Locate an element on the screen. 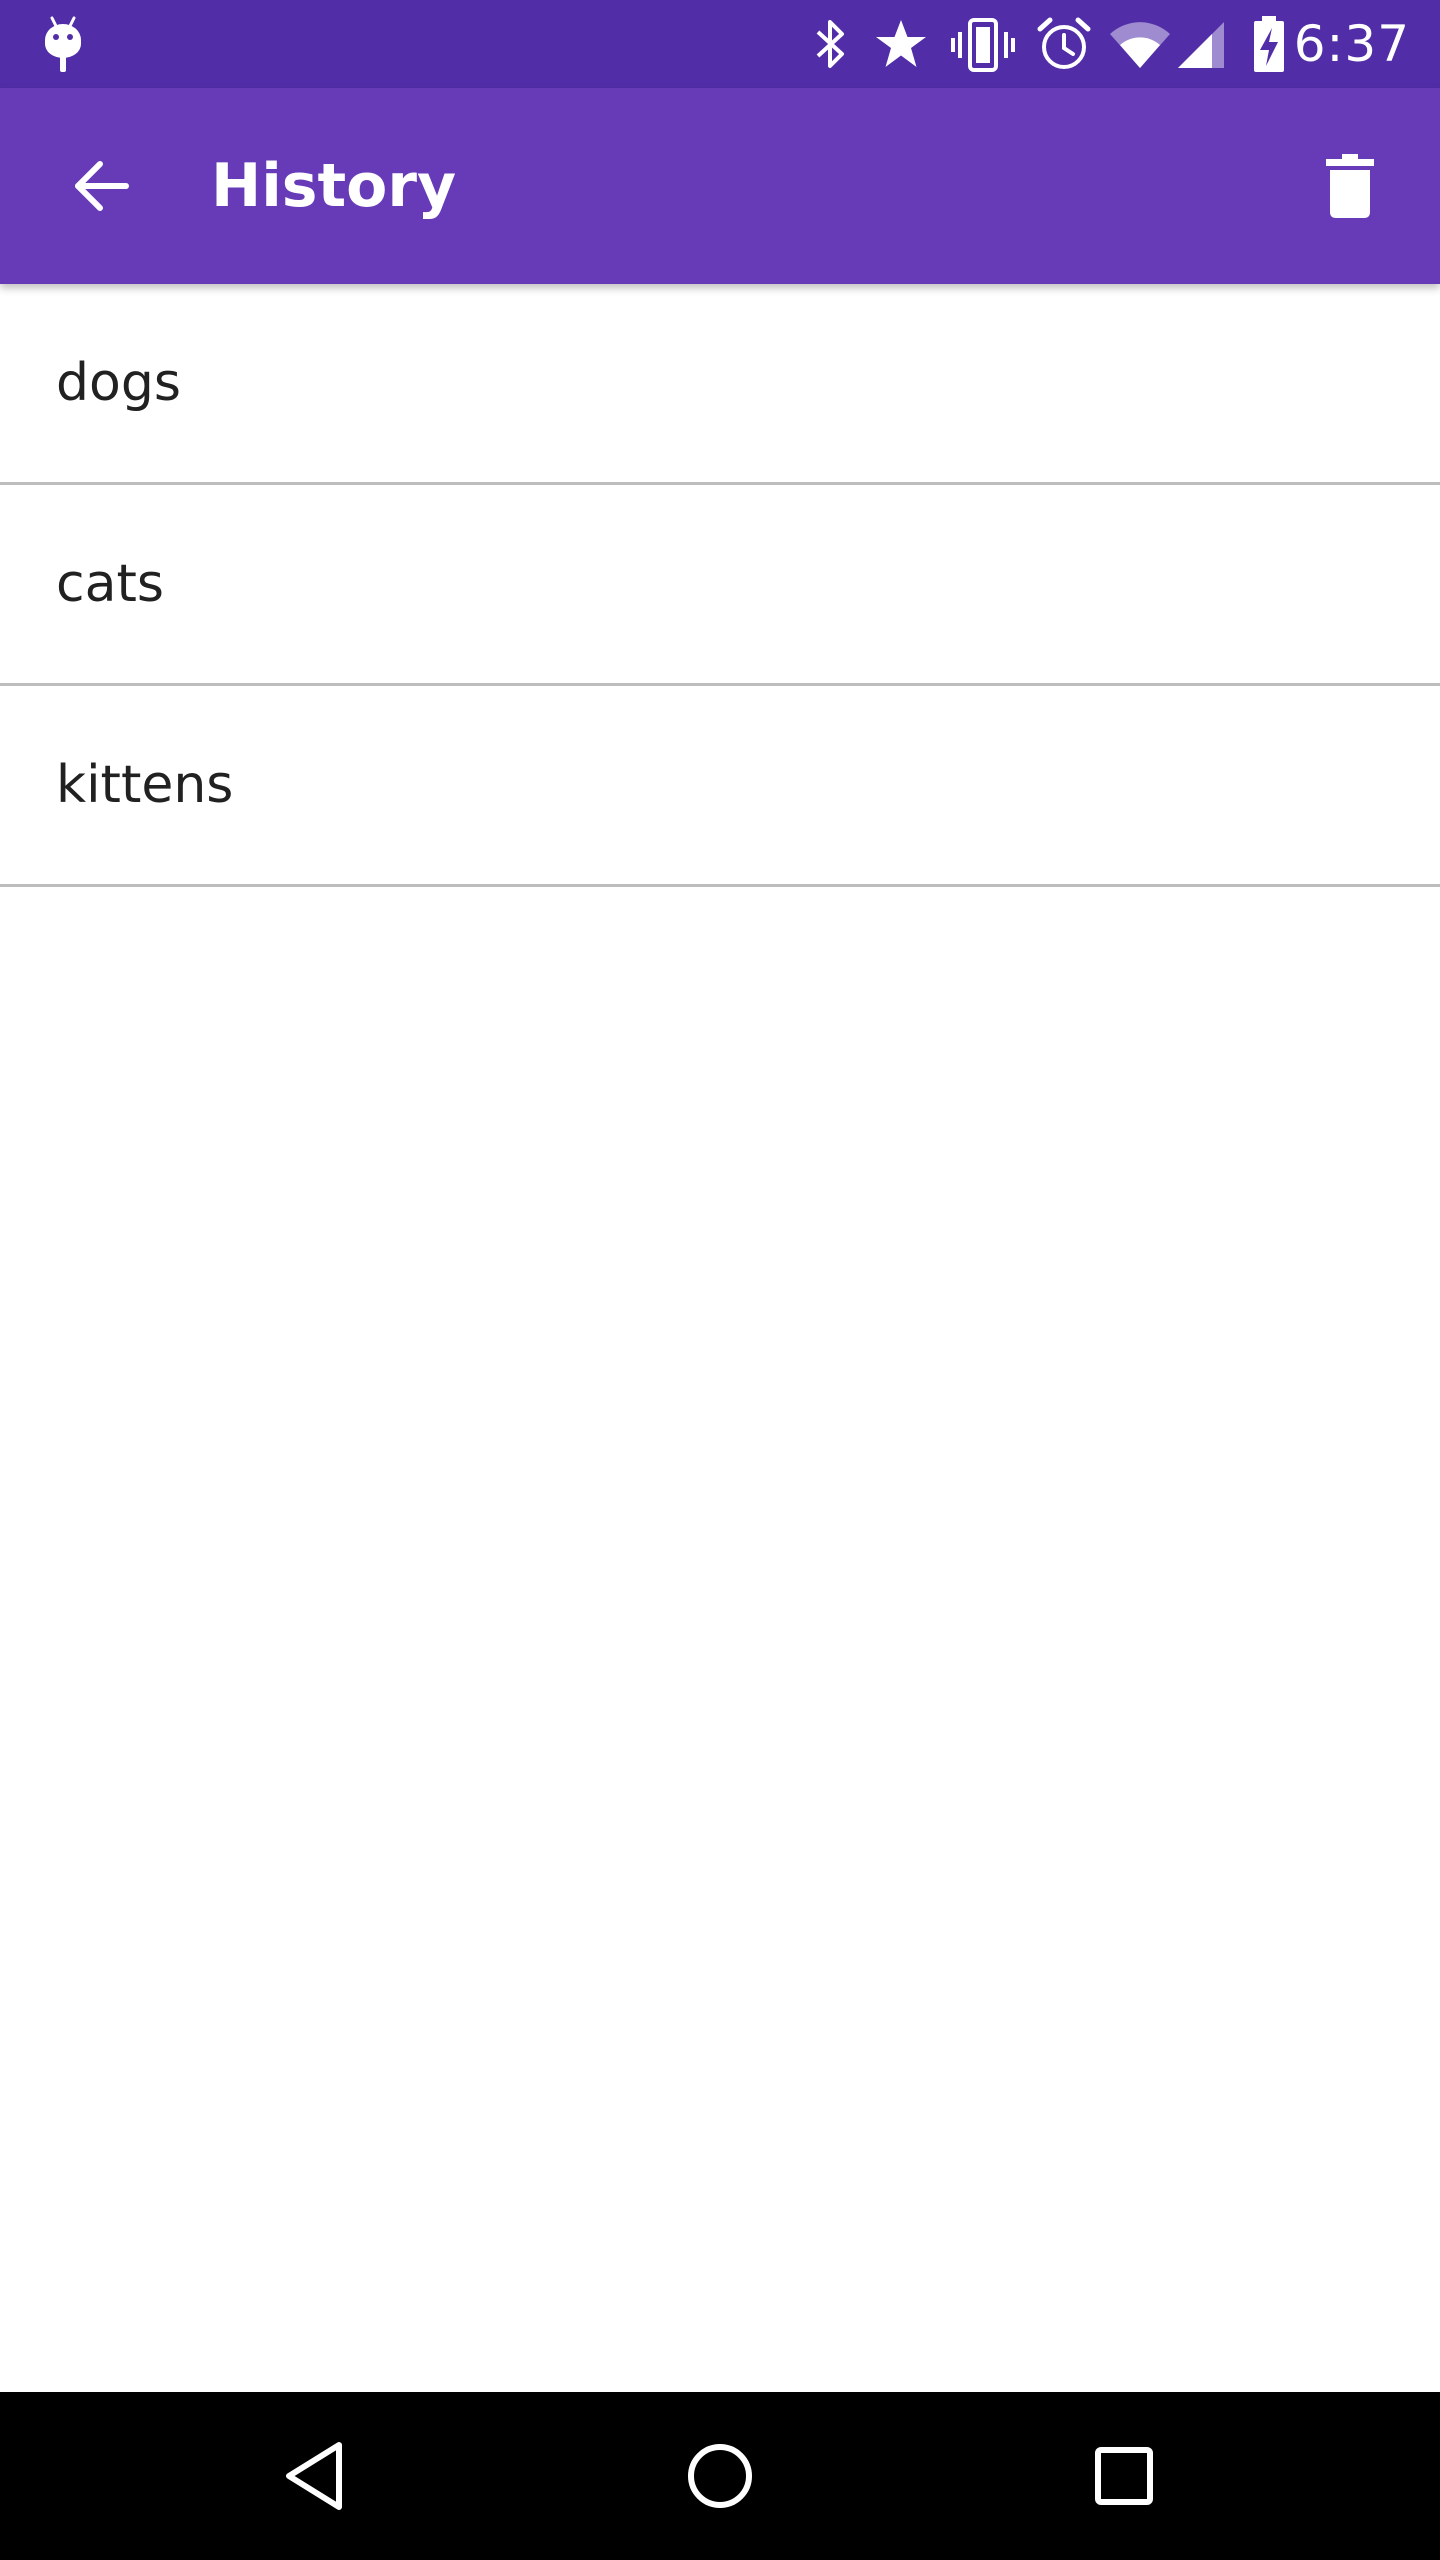 This screenshot has width=1440, height=2560. app-bar: History is located at coordinates (720, 186).